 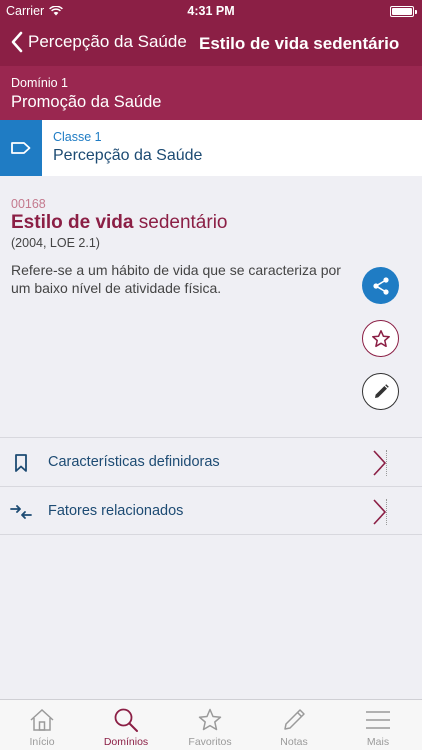 I want to click on tab-label: Domínios, so click(x=126, y=742).